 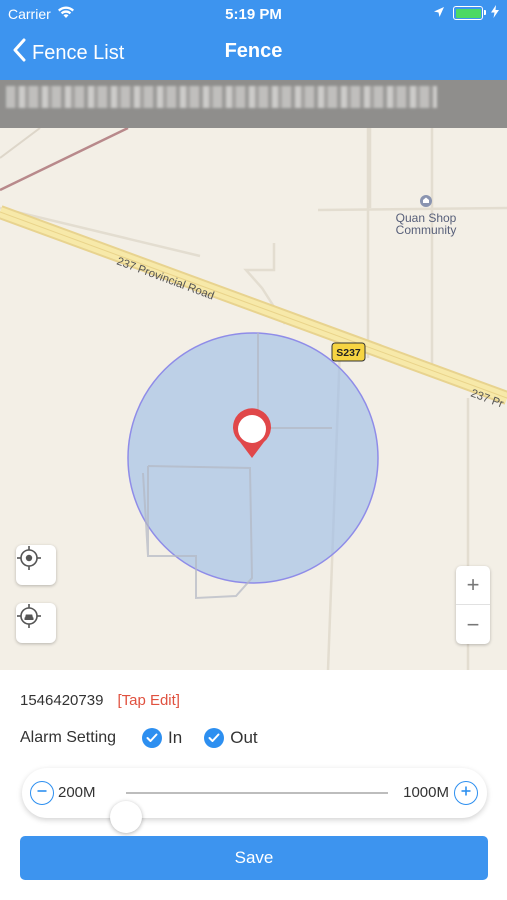 I want to click on road-badge: S237, so click(x=348, y=352).